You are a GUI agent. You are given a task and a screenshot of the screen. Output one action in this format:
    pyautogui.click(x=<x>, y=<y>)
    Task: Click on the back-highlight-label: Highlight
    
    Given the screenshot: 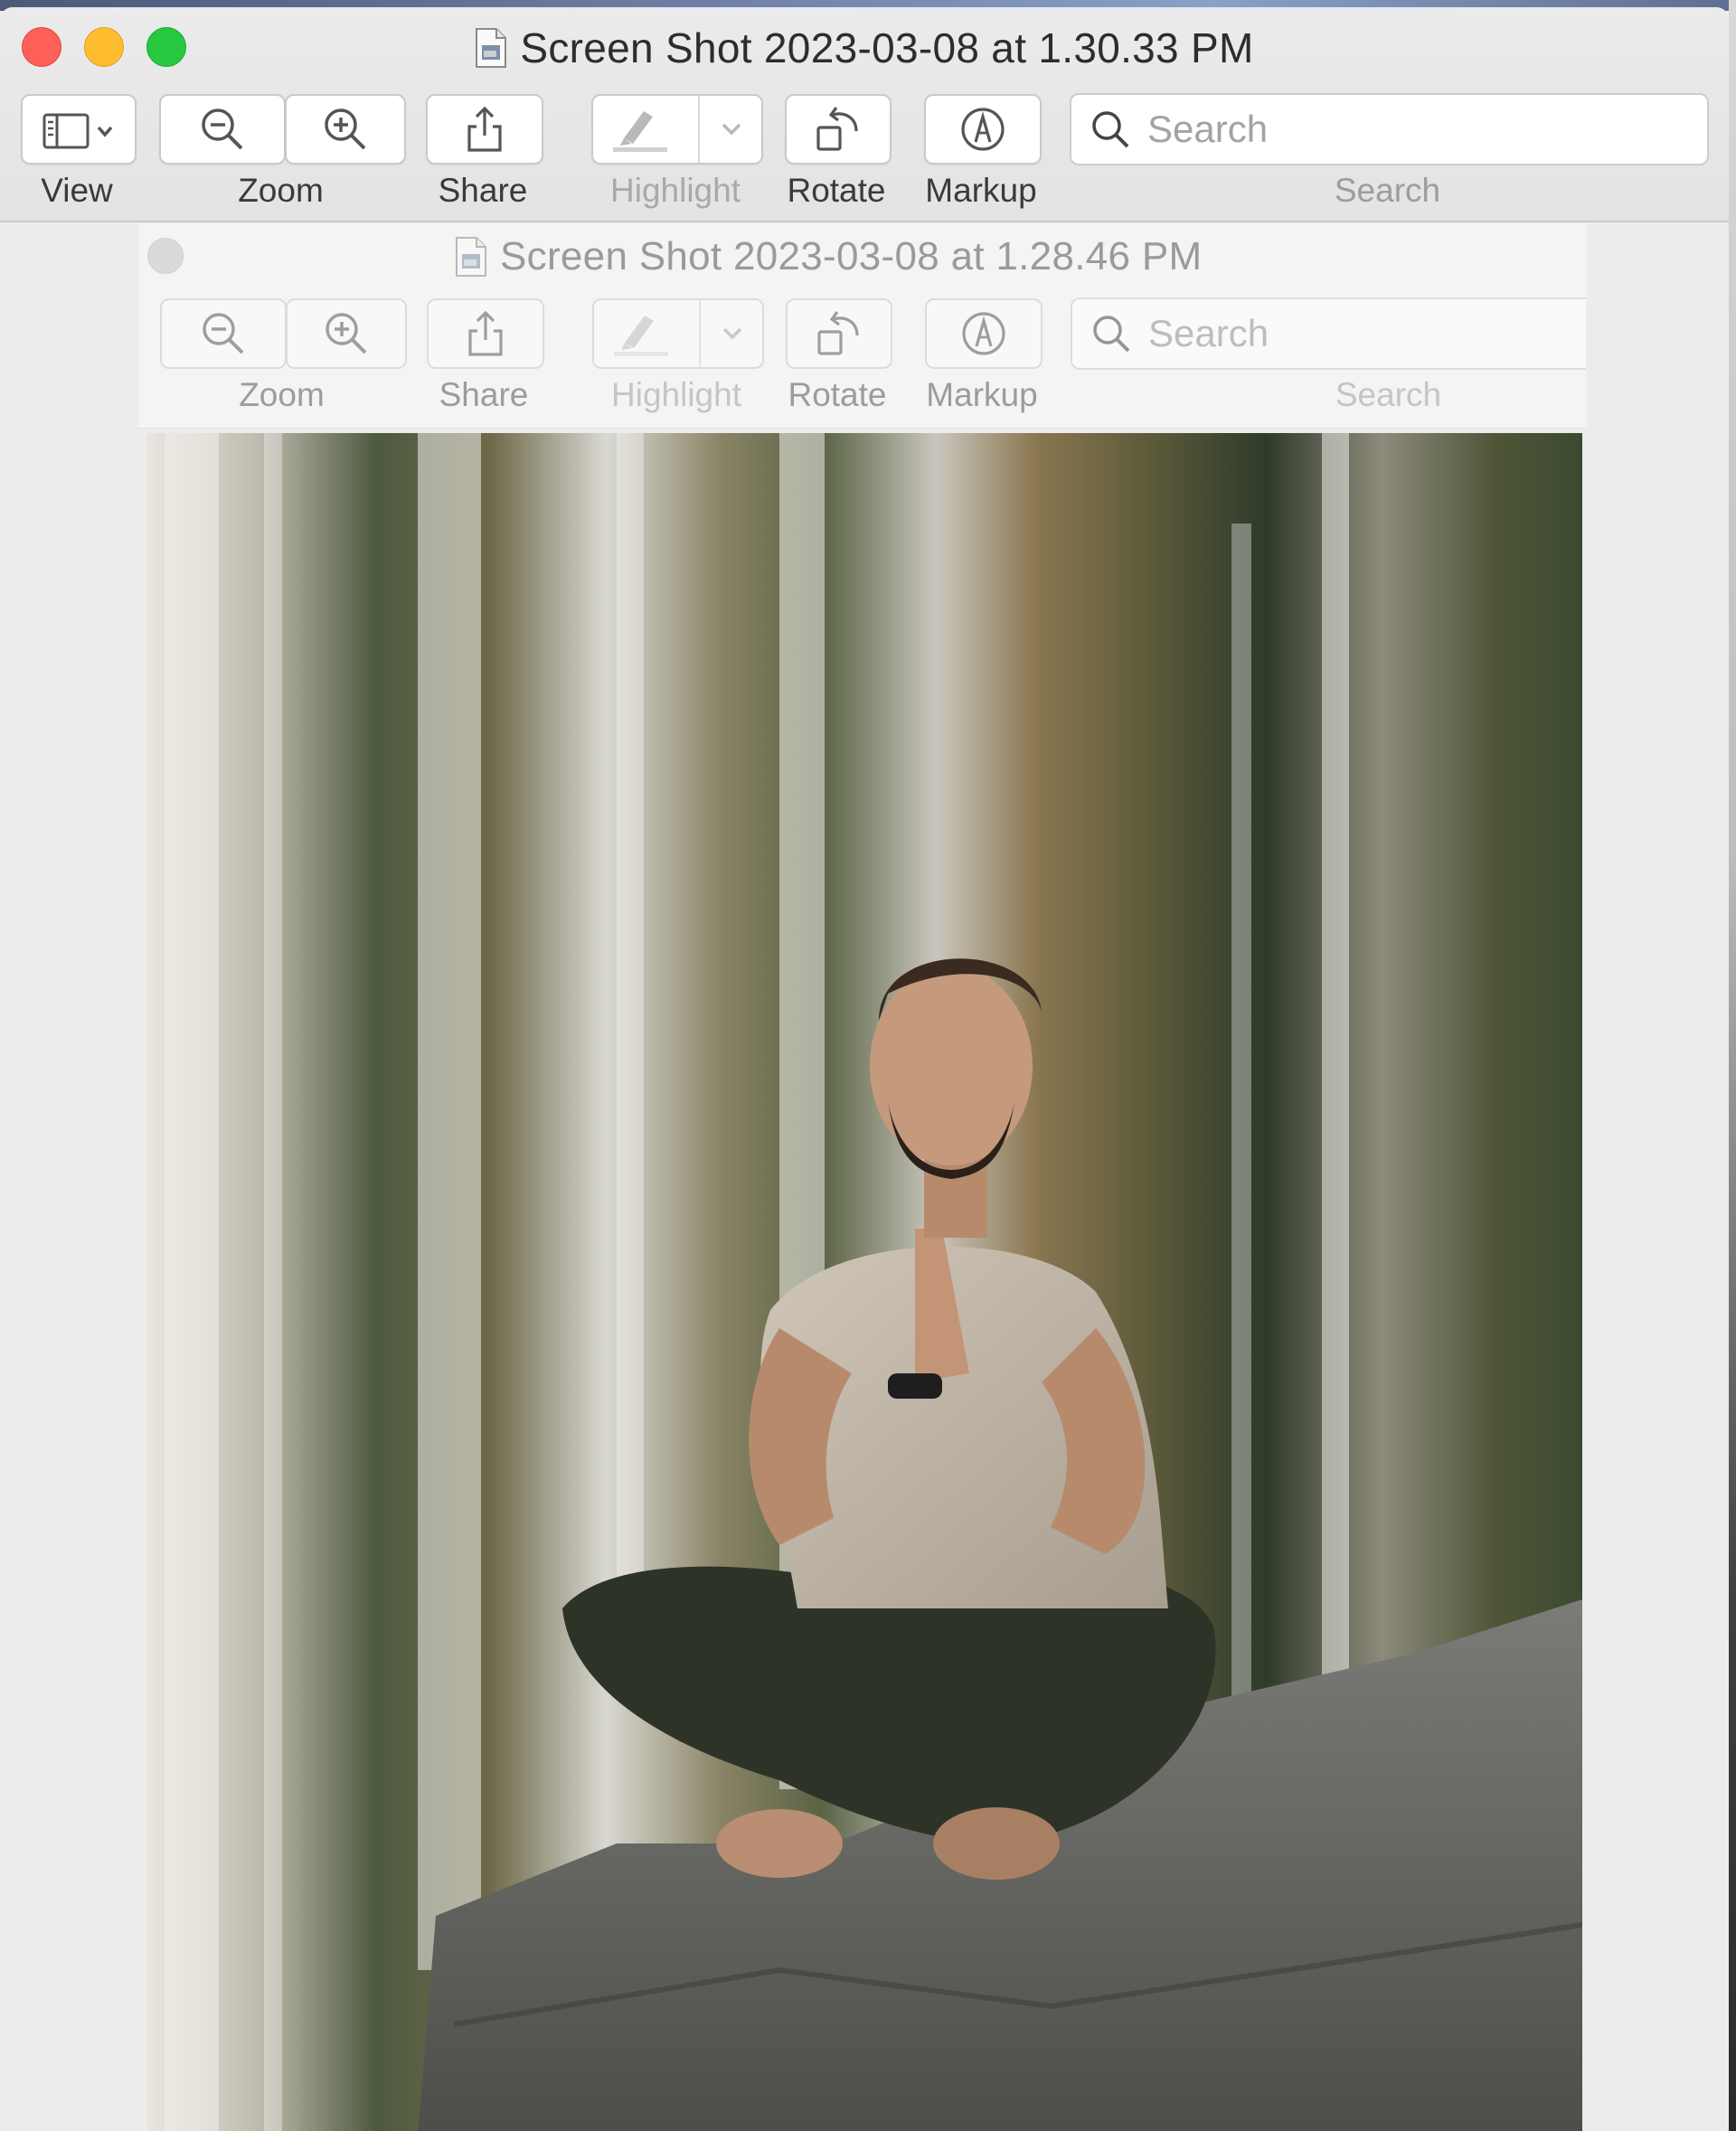 What is the action you would take?
    pyautogui.click(x=676, y=394)
    